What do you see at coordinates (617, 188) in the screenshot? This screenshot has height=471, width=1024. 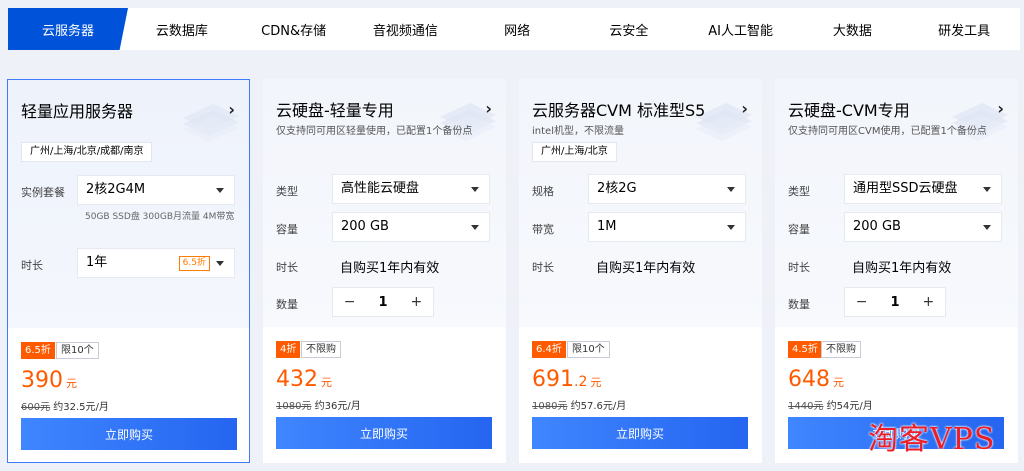 I see `spec-value: 2核2G` at bounding box center [617, 188].